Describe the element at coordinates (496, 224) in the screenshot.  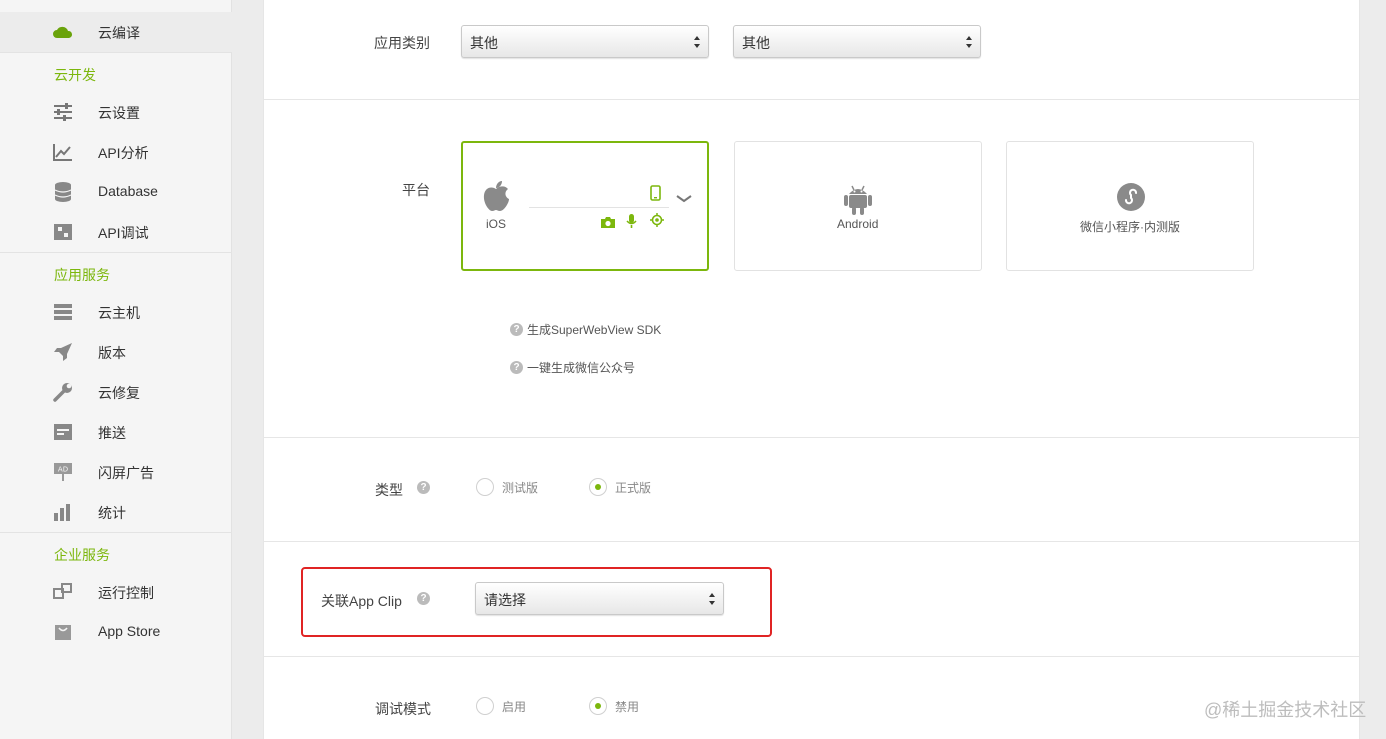
I see `platform-card-title: iOS` at that location.